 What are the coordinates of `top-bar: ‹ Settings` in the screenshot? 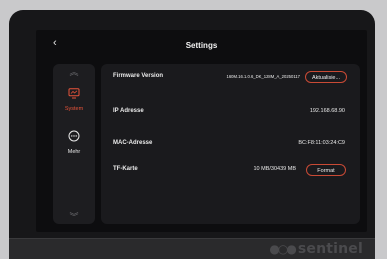 It's located at (201, 45).